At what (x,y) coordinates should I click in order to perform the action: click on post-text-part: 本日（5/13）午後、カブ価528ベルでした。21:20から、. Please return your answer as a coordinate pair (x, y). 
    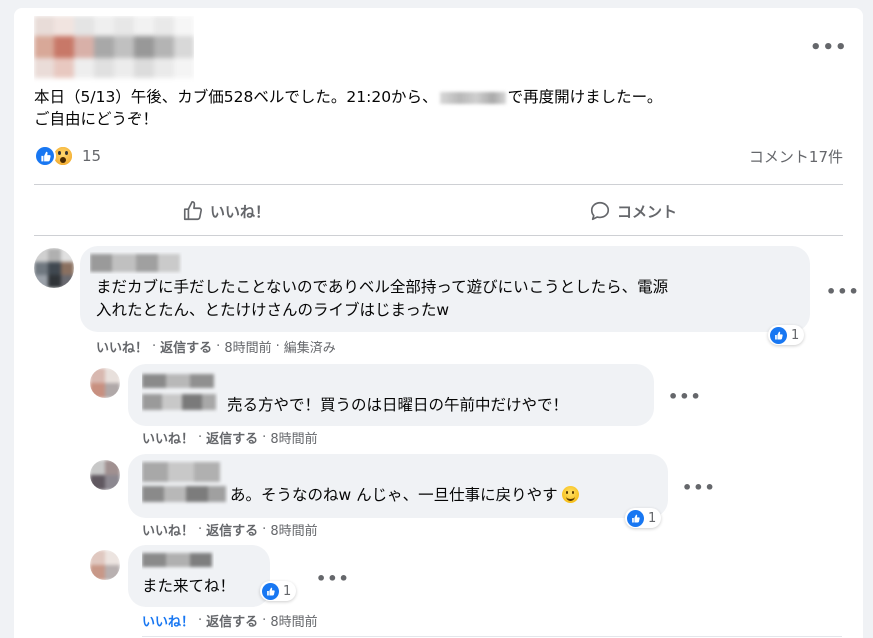
    Looking at the image, I should click on (236, 97).